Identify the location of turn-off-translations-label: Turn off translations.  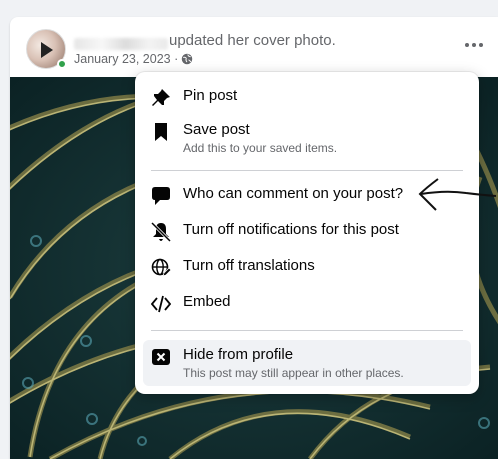
(249, 265).